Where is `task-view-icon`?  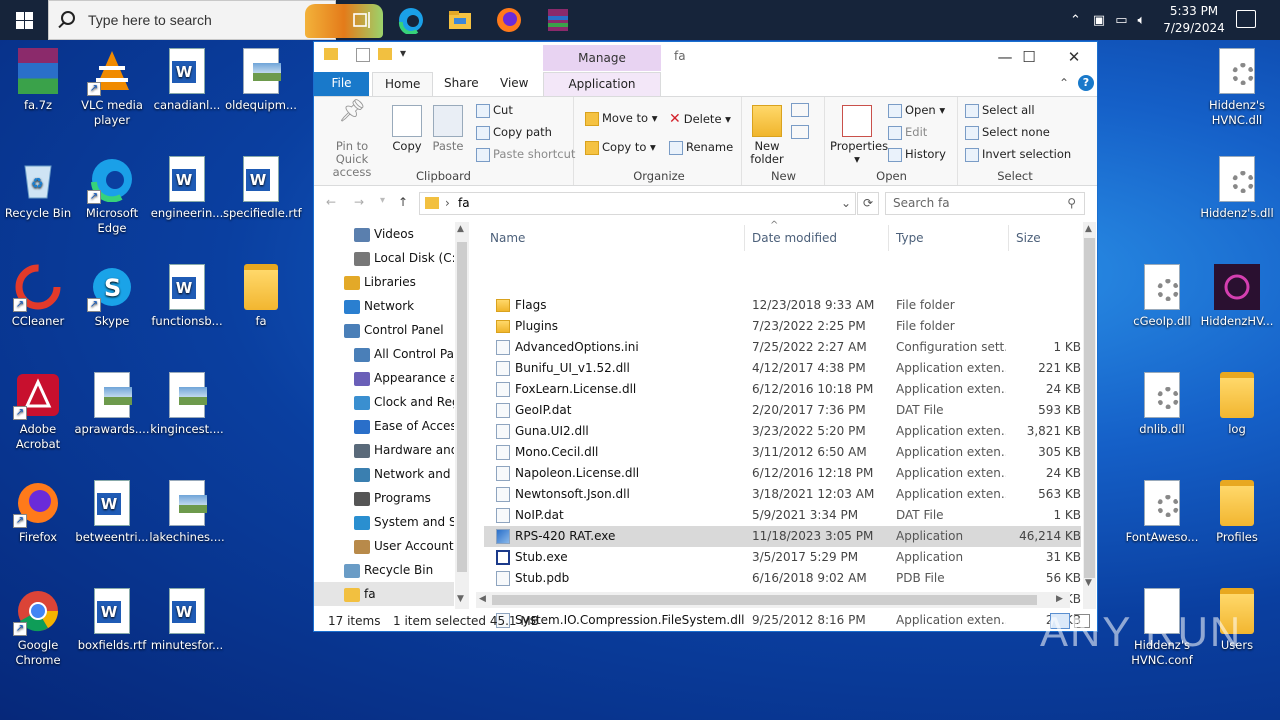 task-view-icon is located at coordinates (362, 20).